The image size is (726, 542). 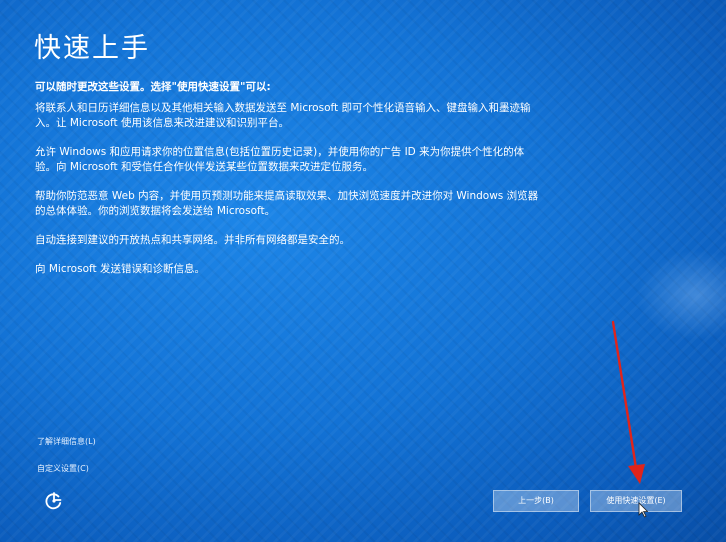 What do you see at coordinates (643, 510) in the screenshot?
I see `mouse-pointer-icon` at bounding box center [643, 510].